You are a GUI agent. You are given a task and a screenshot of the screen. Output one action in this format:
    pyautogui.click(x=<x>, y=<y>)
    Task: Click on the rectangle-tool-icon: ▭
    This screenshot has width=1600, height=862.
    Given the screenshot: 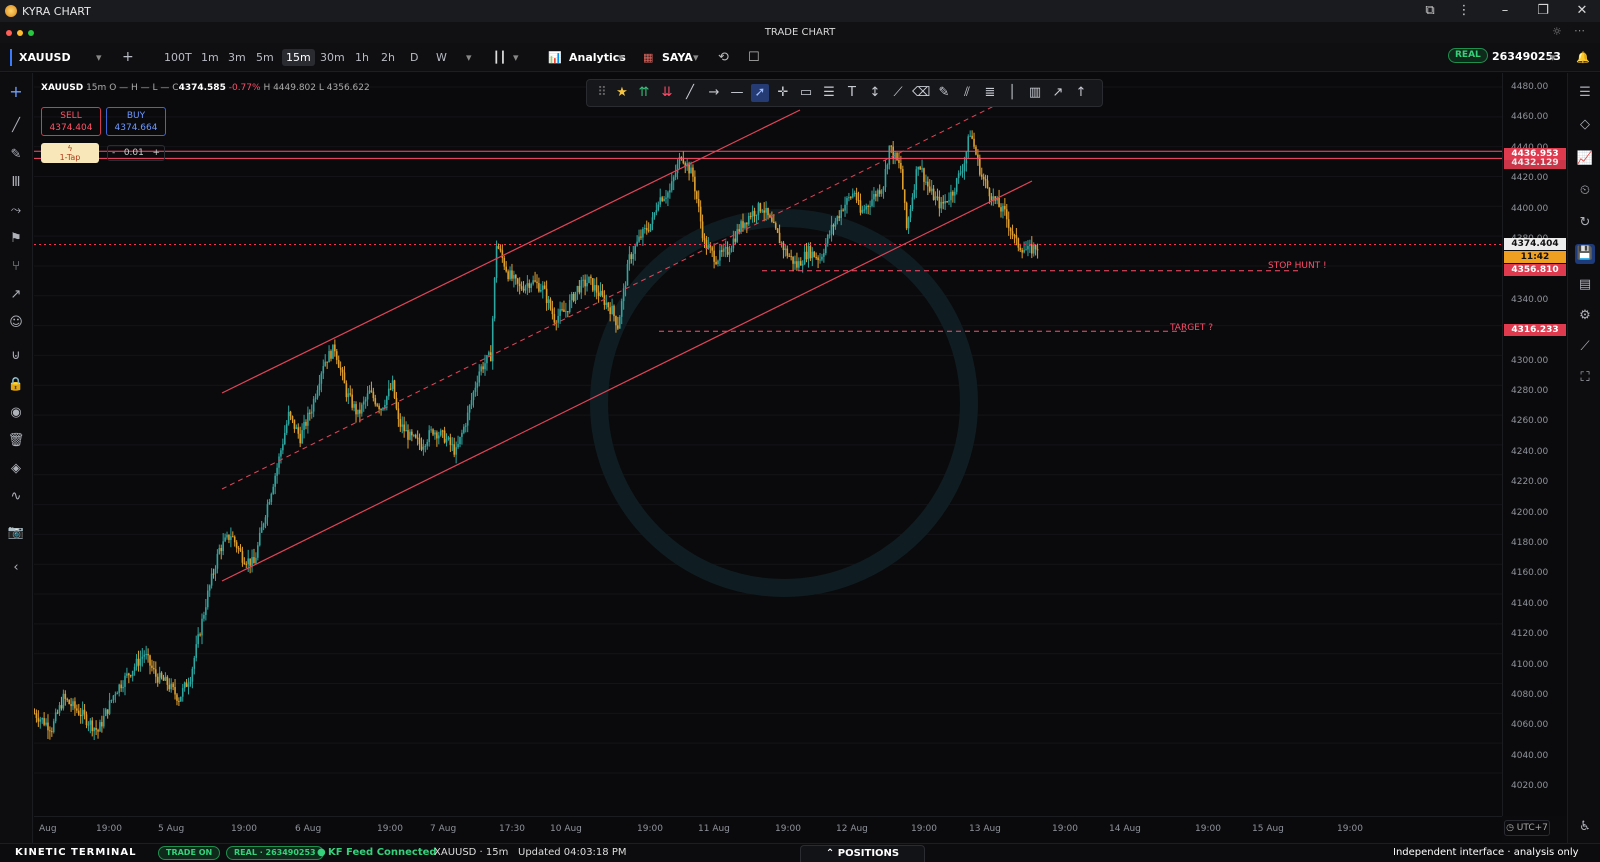 What is the action you would take?
    pyautogui.click(x=806, y=93)
    